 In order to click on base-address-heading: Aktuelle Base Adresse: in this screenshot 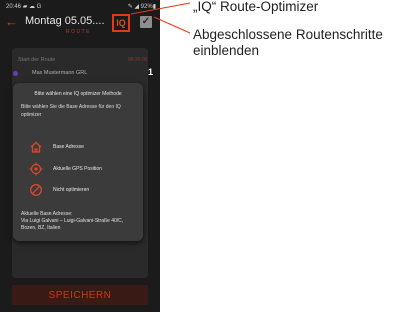, I will do `click(47, 214)`.